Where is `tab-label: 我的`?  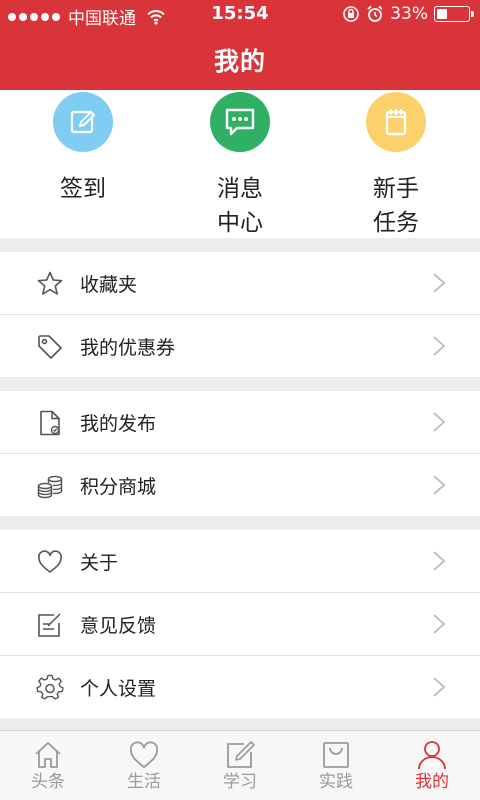
tab-label: 我的 is located at coordinates (432, 782).